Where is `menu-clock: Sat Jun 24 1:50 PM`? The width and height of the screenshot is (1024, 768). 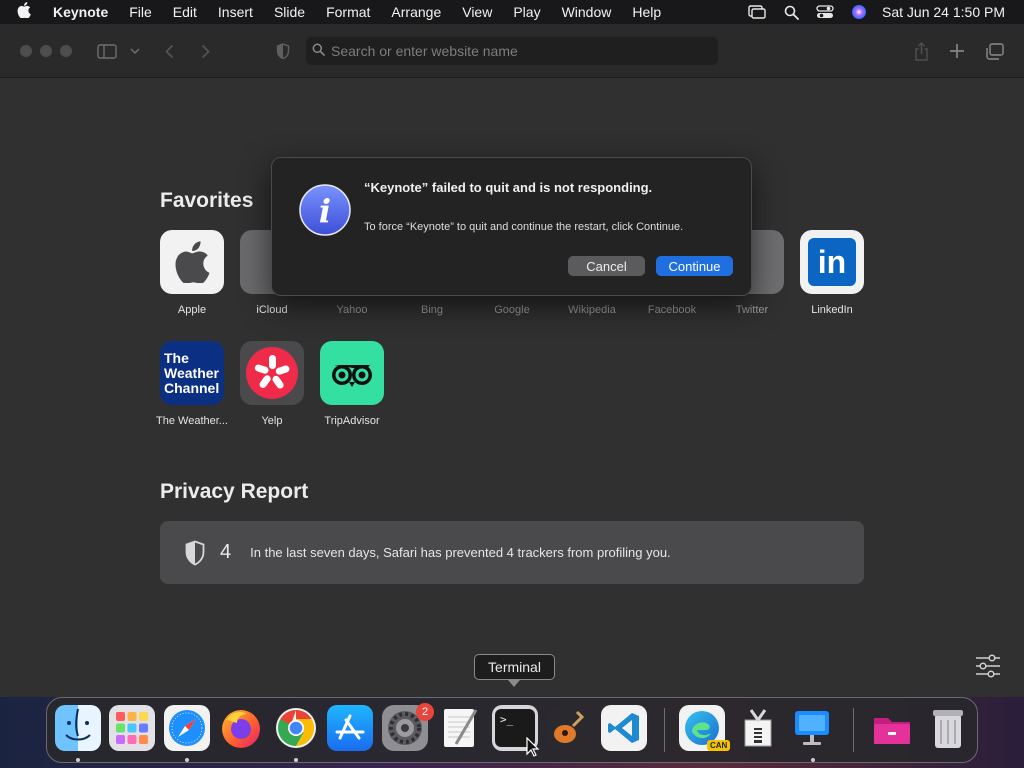 menu-clock: Sat Jun 24 1:50 PM is located at coordinates (943, 12).